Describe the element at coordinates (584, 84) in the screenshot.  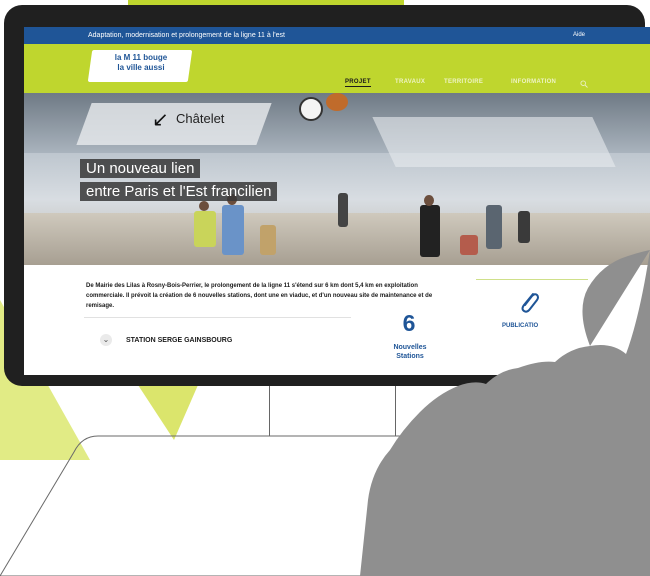
I see `search-icon` at that location.